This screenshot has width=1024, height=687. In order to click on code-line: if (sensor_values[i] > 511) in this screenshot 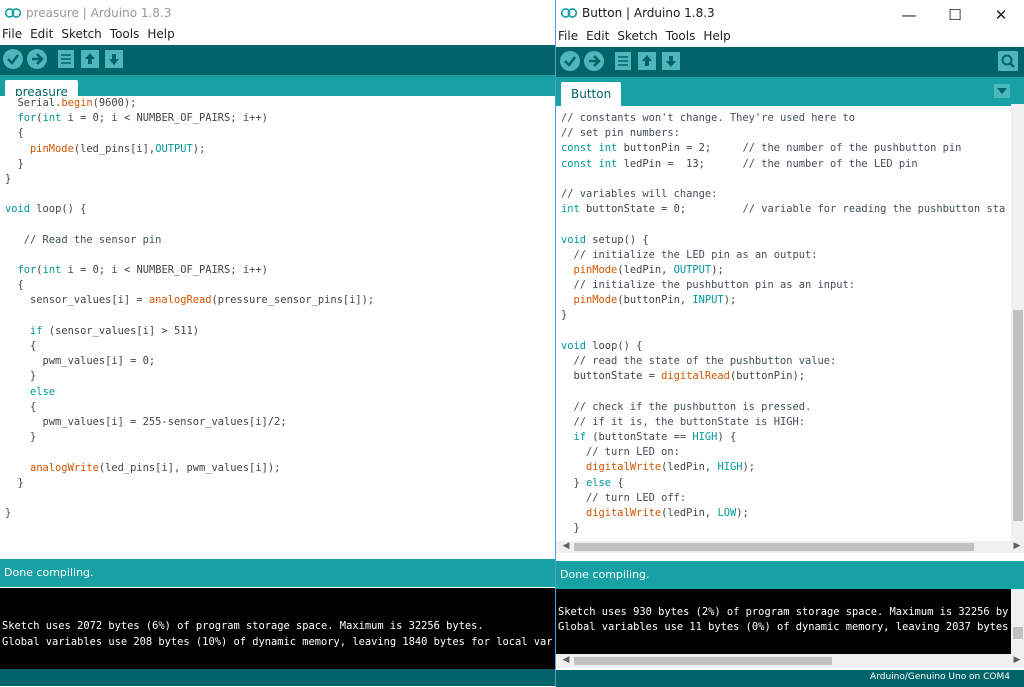, I will do `click(277, 331)`.